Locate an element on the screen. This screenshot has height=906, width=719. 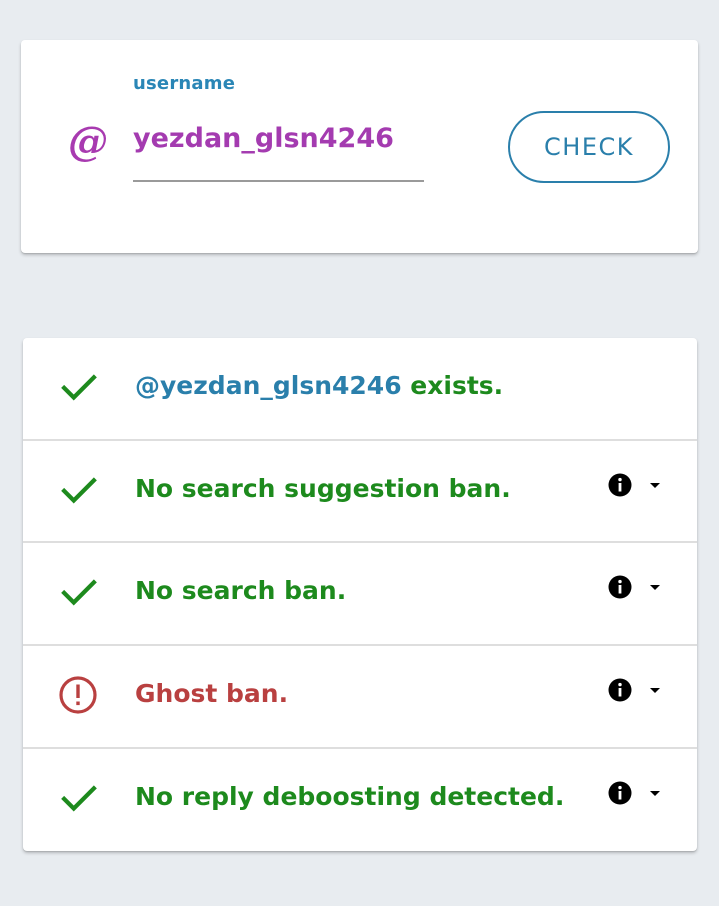
result-text-reply-deboosting: No reply deboosting detected. is located at coordinates (350, 796).